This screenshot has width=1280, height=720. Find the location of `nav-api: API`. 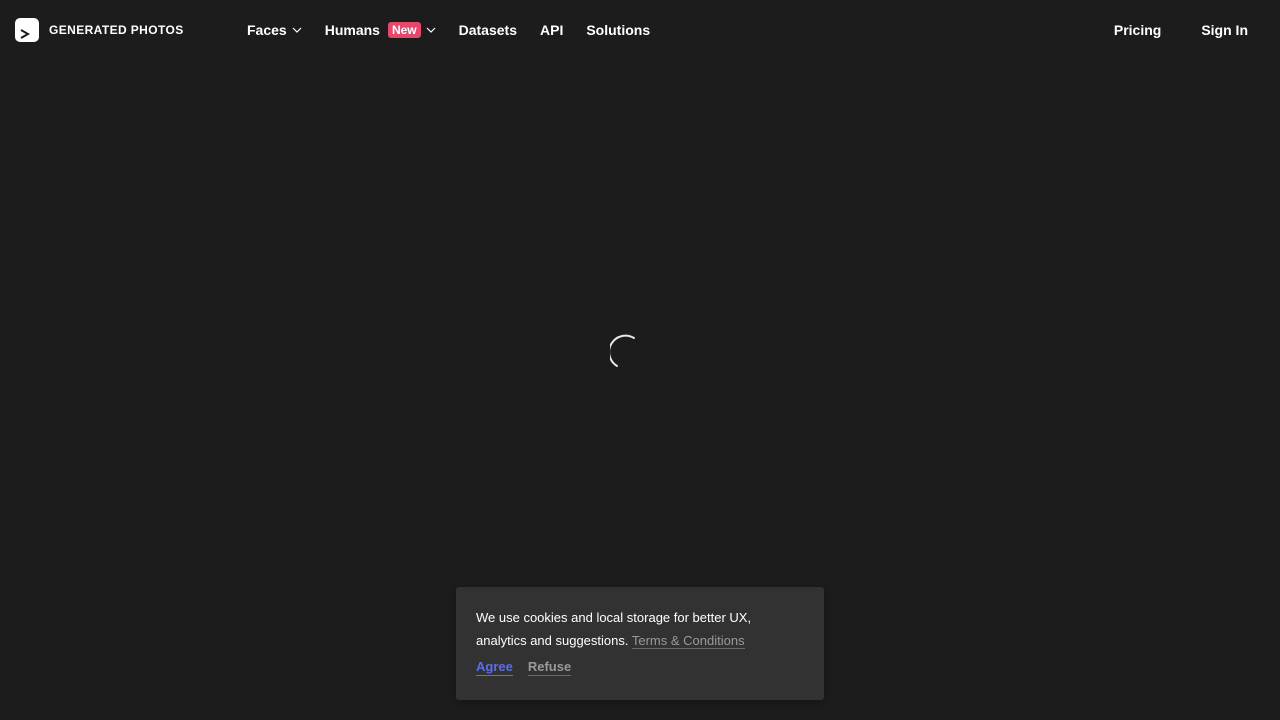

nav-api: API is located at coordinates (551, 30).